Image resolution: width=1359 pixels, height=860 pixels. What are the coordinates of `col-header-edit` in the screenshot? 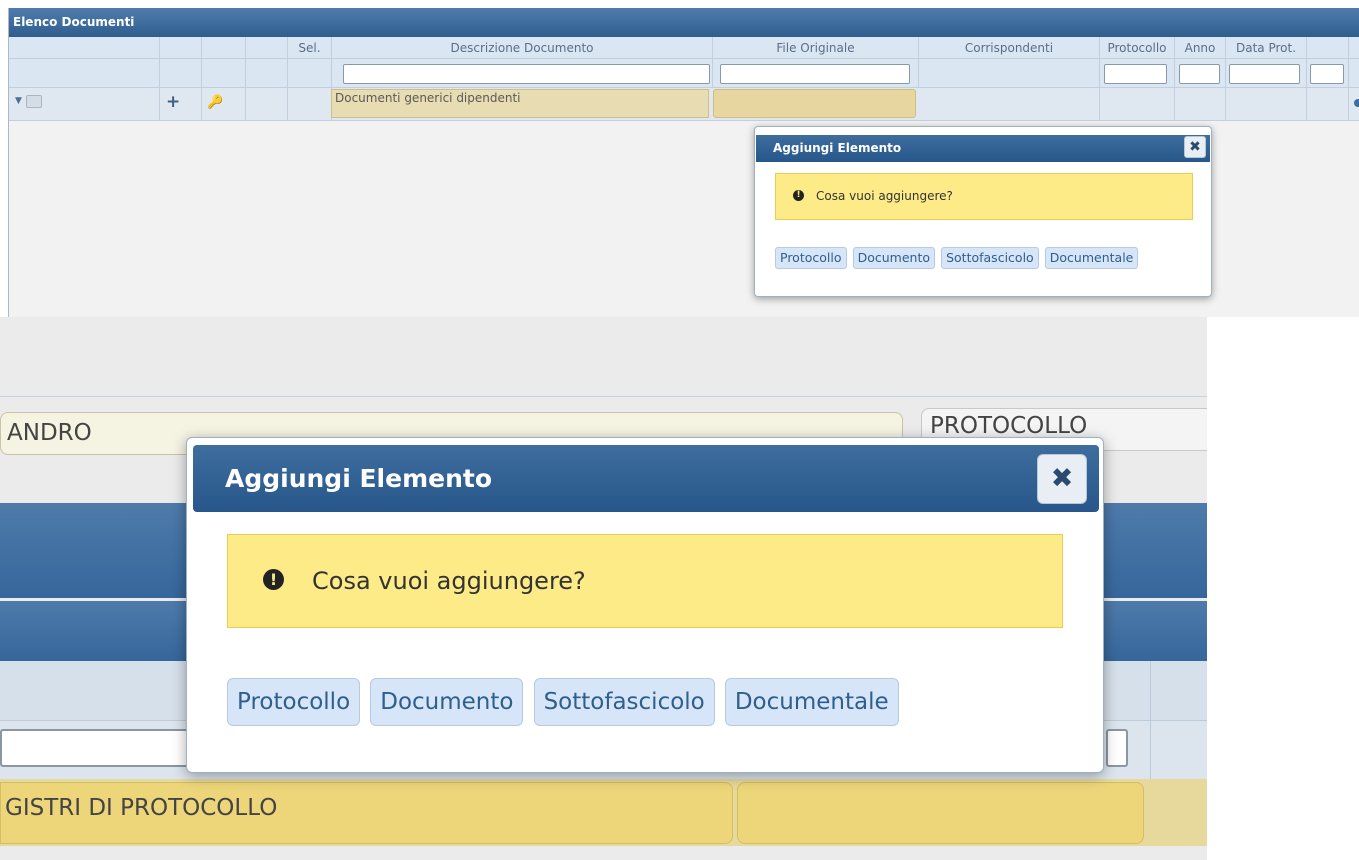 It's located at (224, 47).